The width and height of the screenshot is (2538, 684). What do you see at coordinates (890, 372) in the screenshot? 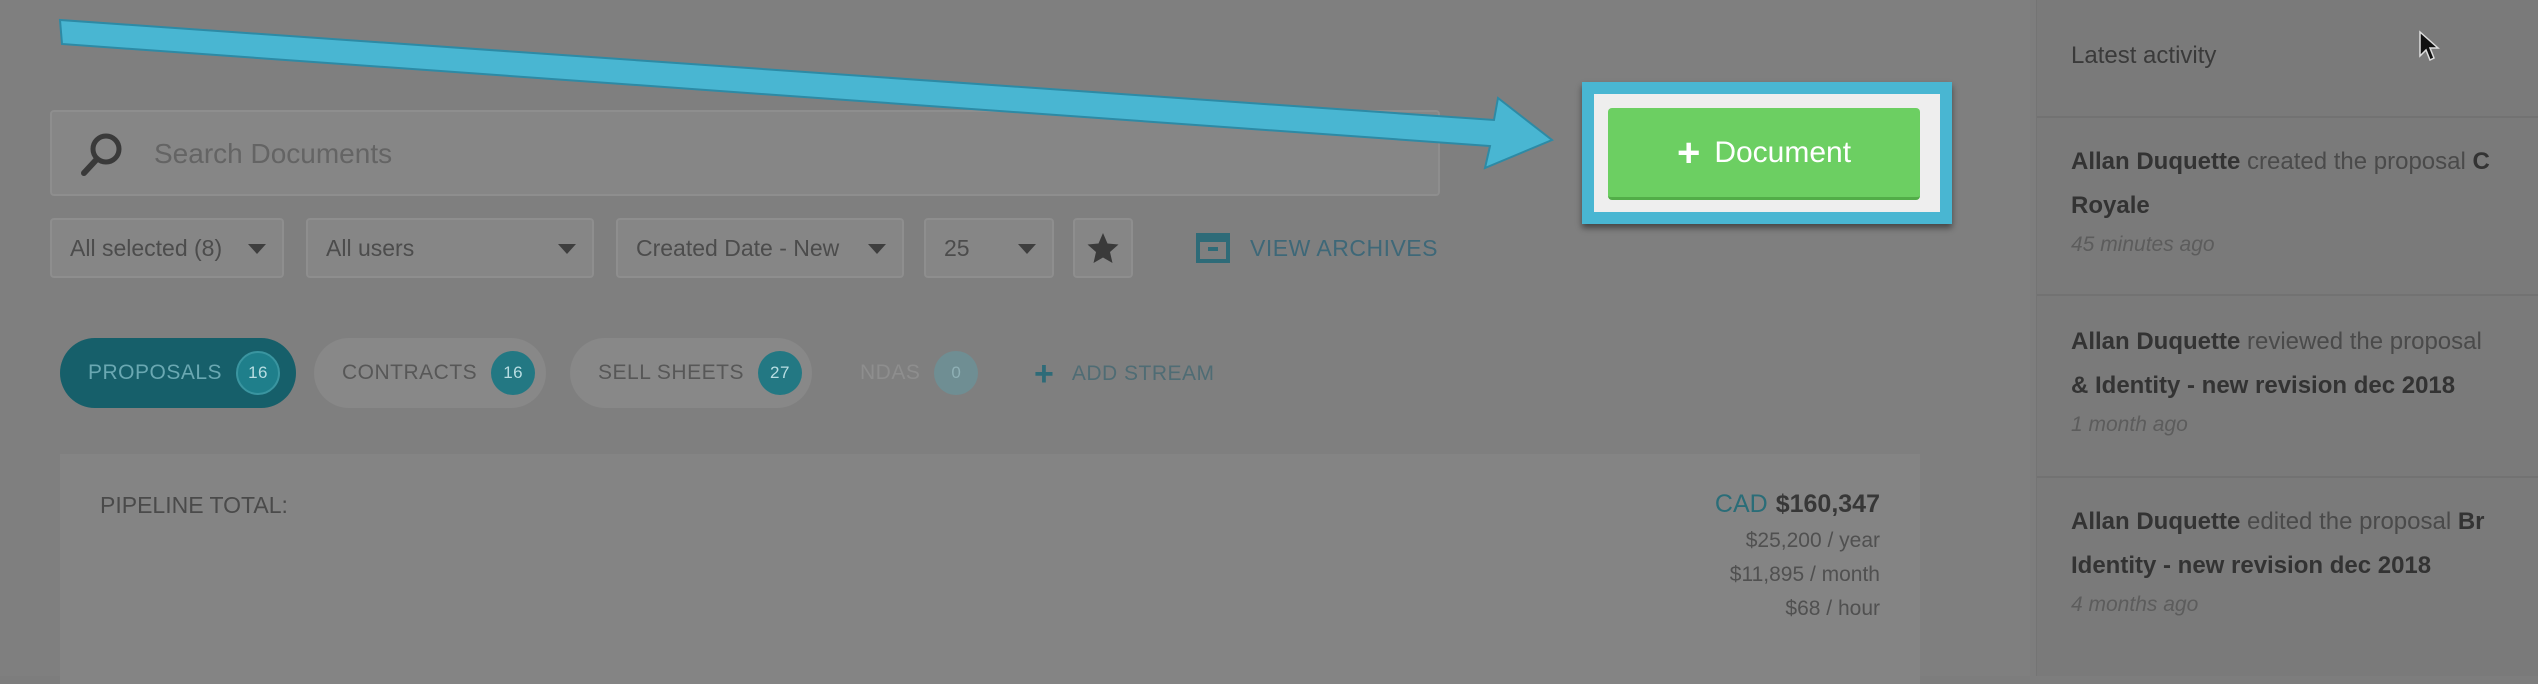
I see `stream-label: NDAS` at bounding box center [890, 372].